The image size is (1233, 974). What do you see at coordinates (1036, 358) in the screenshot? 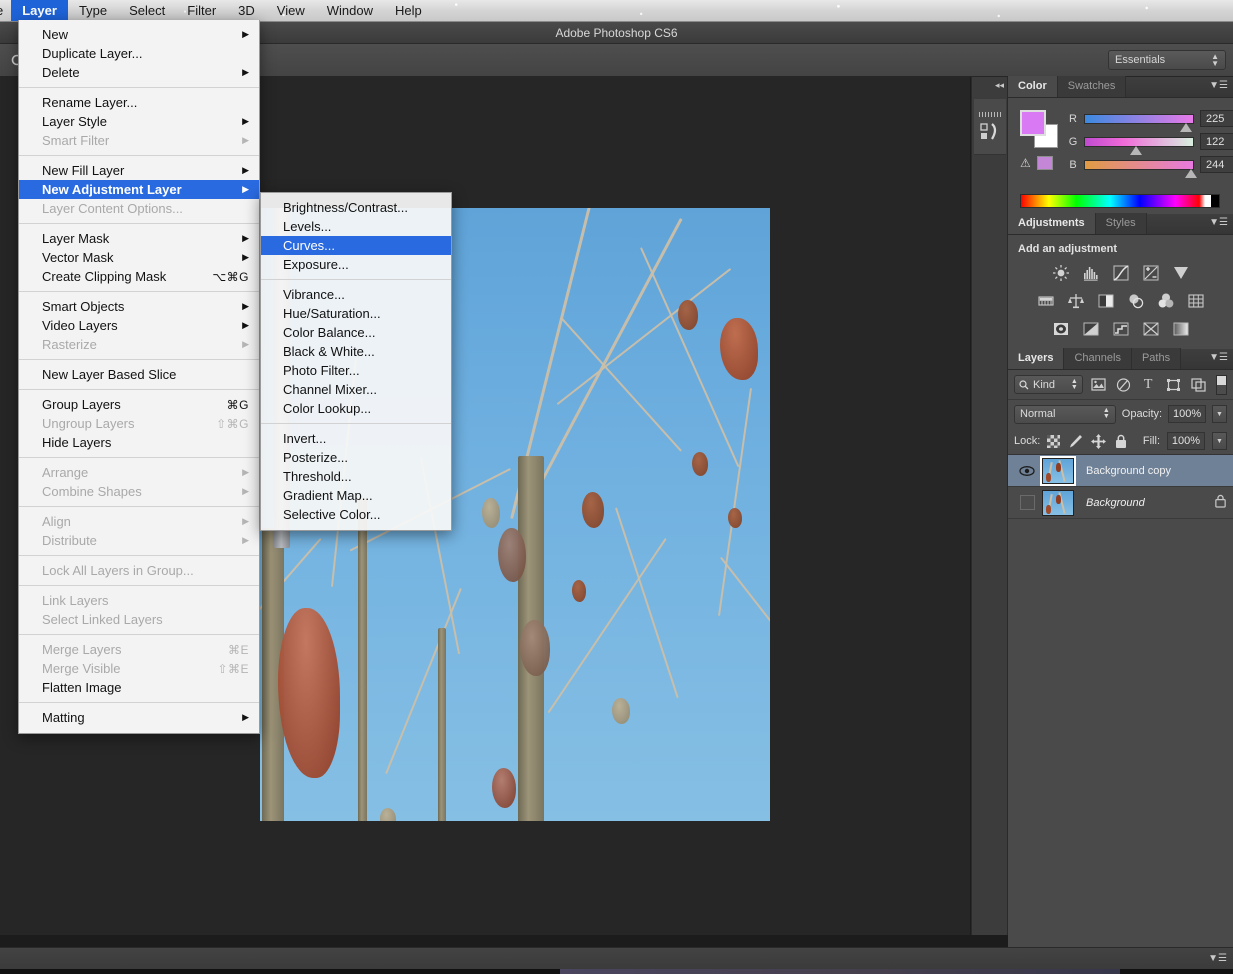
I see `tab-layers: Layers` at bounding box center [1036, 358].